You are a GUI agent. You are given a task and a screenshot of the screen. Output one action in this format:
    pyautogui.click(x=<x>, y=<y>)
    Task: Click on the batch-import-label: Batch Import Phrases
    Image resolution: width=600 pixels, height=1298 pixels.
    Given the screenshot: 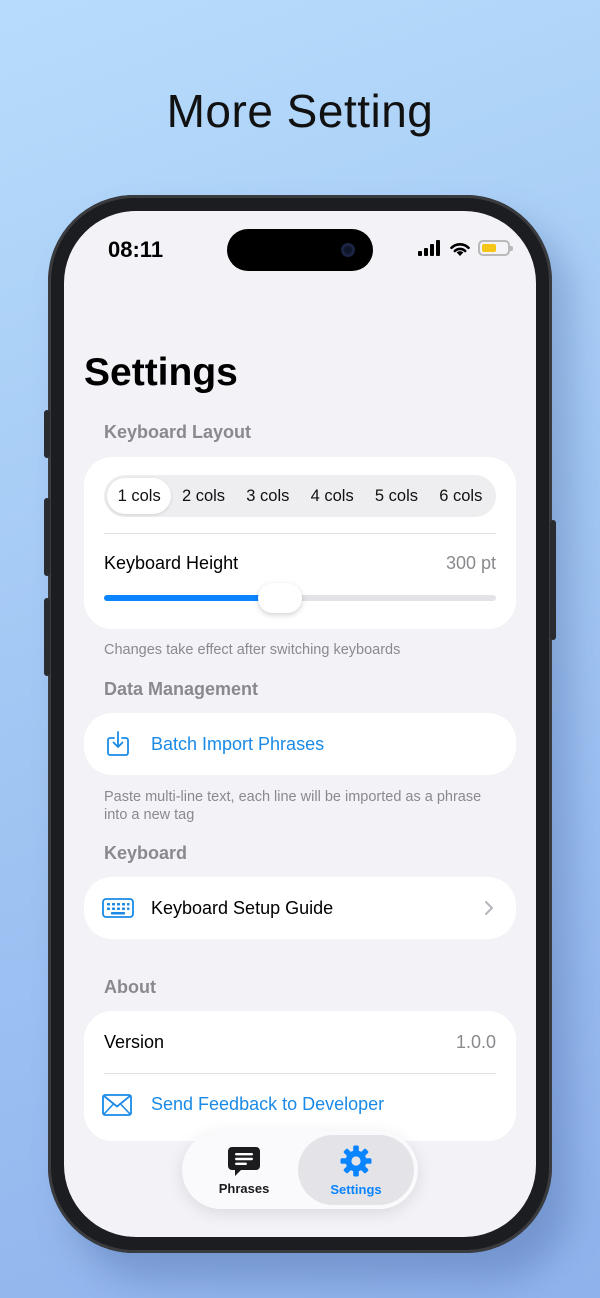 What is the action you would take?
    pyautogui.click(x=238, y=744)
    